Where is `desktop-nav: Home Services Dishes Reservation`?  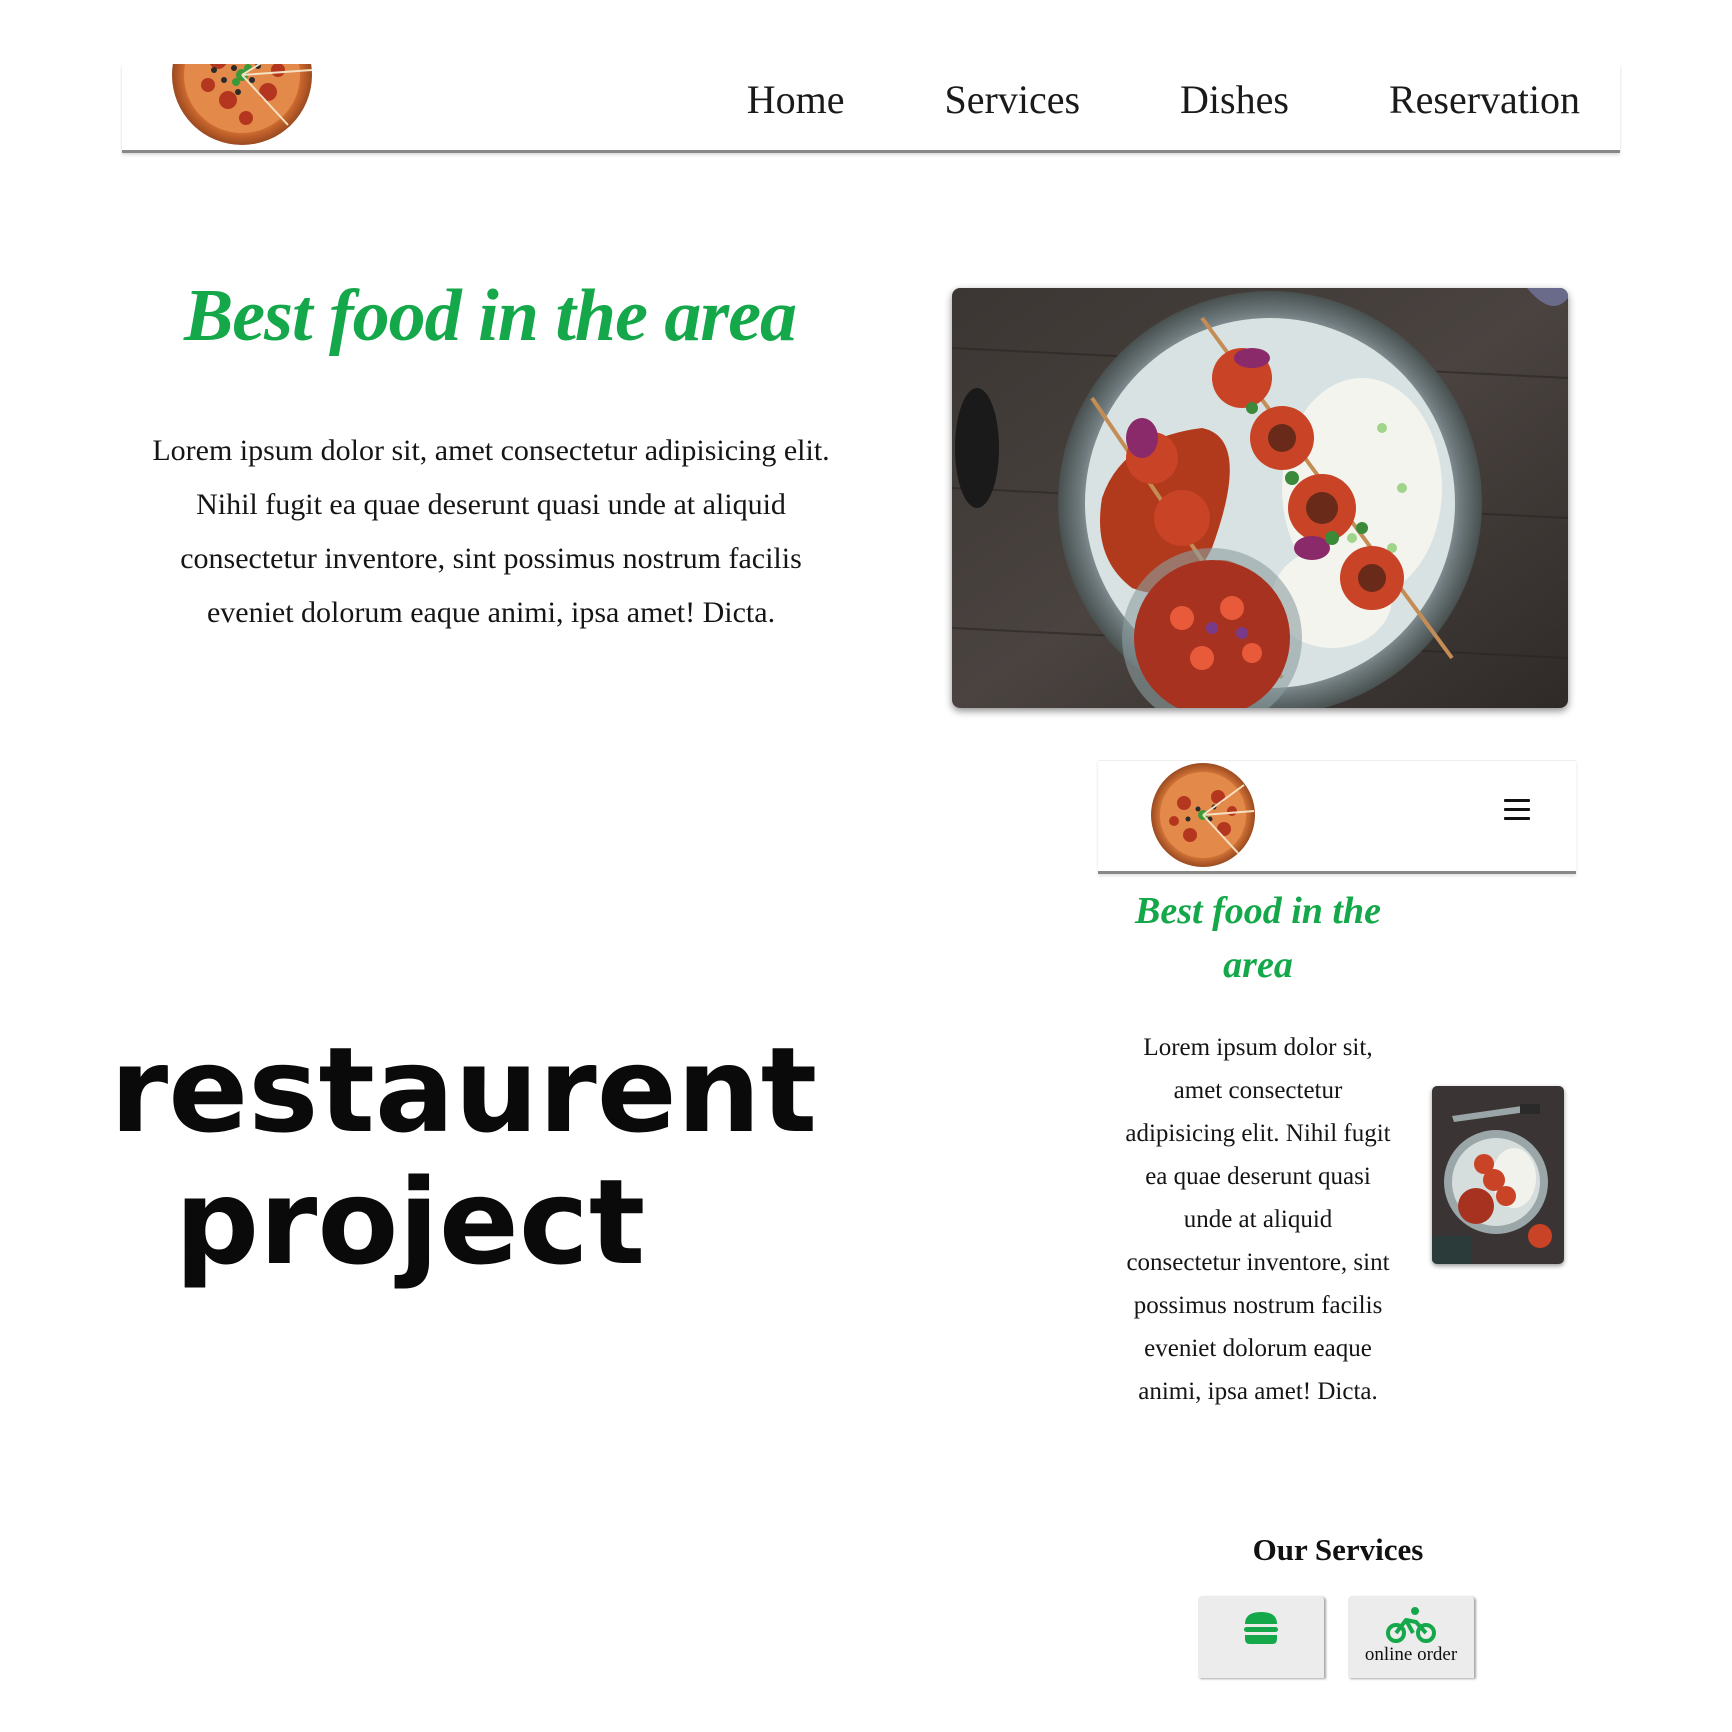
desktop-nav: Home Services Dishes Reservation is located at coordinates (1163, 99).